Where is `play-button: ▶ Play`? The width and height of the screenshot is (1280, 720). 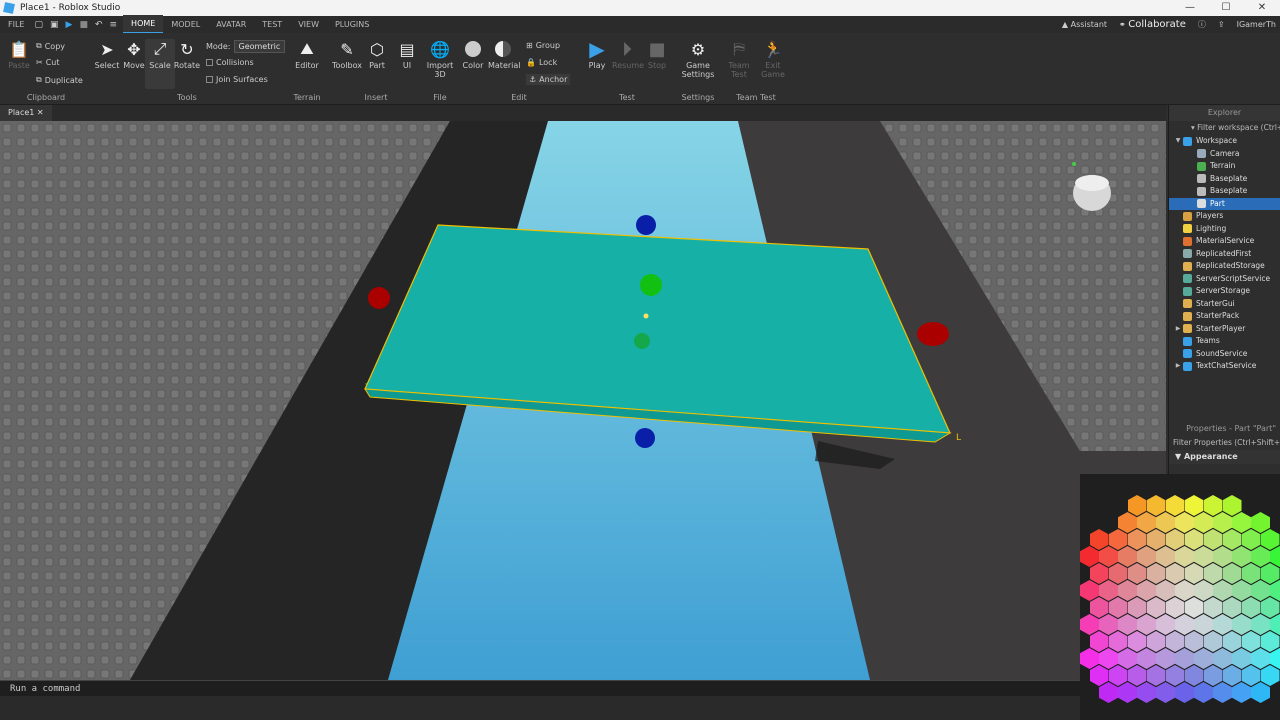 play-button: ▶ Play is located at coordinates (597, 53).